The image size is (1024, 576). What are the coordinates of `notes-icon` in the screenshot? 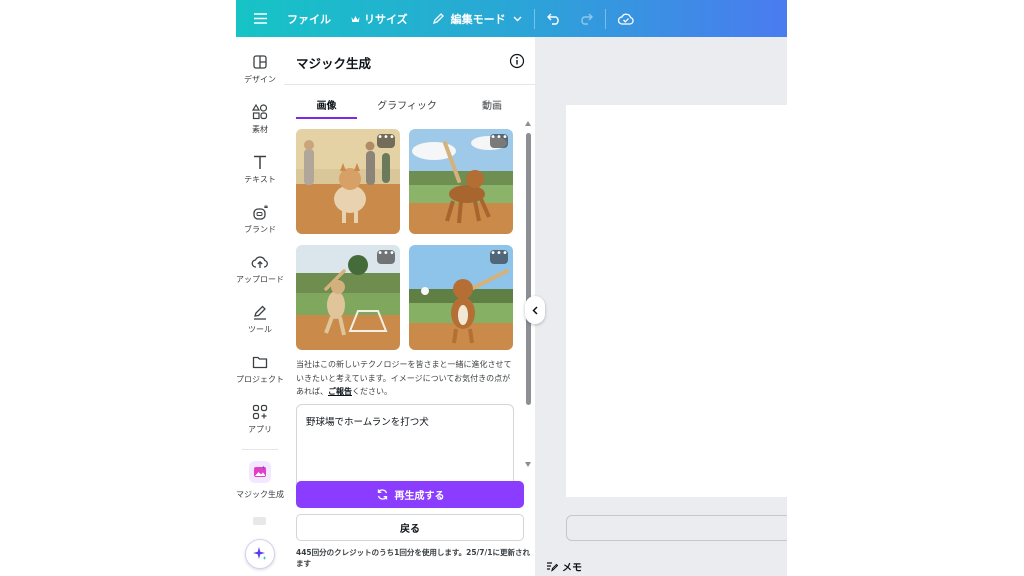 It's located at (552, 567).